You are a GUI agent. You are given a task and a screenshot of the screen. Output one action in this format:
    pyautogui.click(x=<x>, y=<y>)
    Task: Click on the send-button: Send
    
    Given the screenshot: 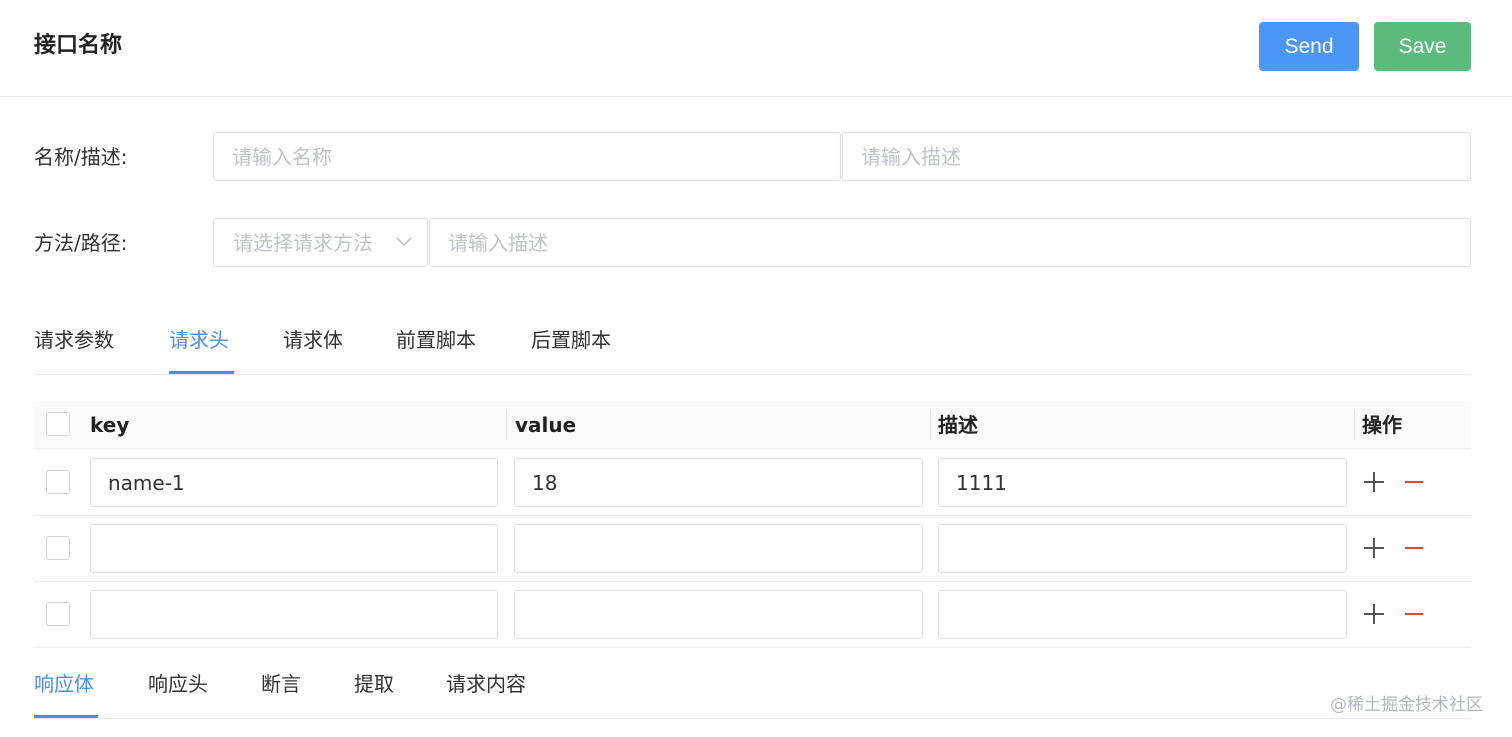 What is the action you would take?
    pyautogui.click(x=1309, y=46)
    